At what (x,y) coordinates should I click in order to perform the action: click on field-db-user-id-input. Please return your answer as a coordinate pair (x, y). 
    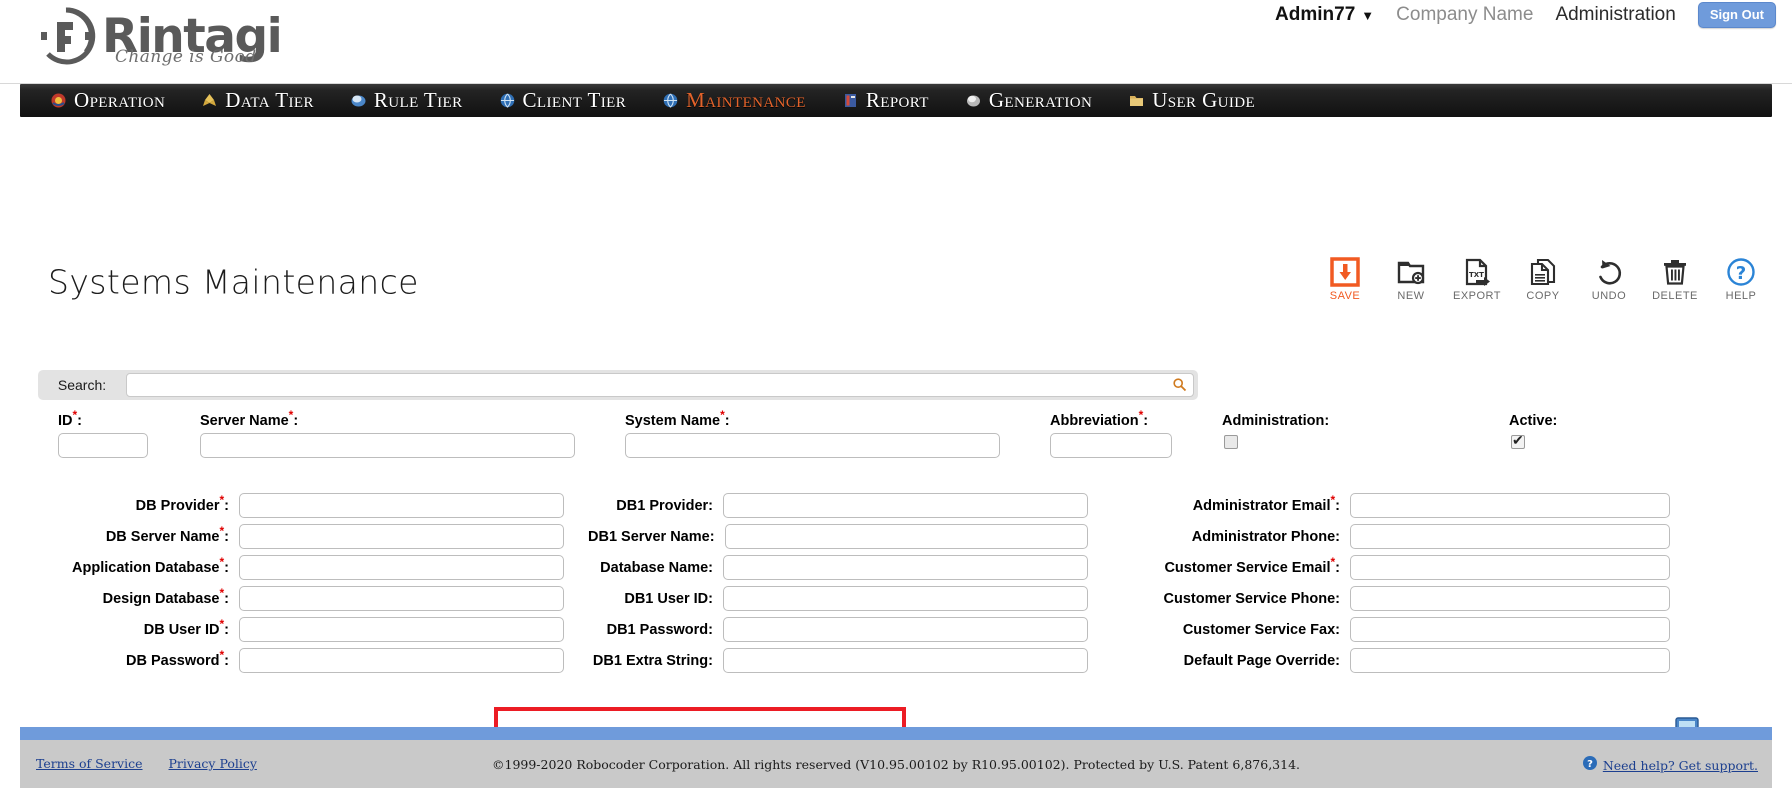
    Looking at the image, I should click on (401, 629).